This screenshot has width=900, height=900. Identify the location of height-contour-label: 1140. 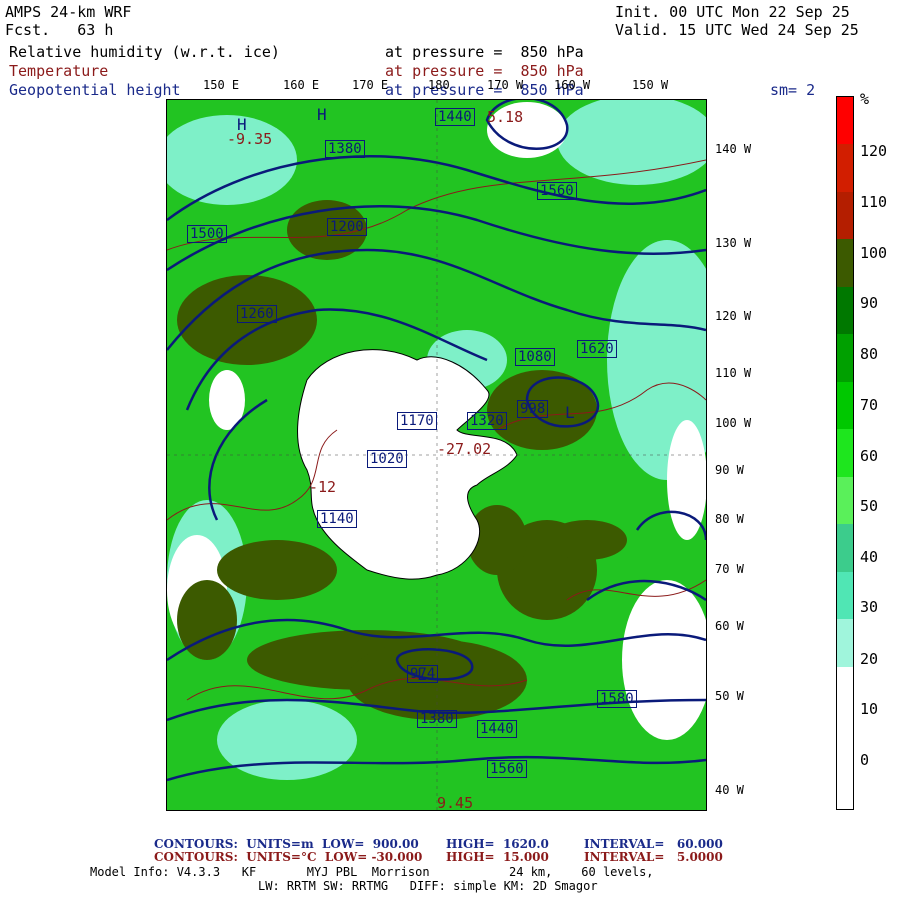
(337, 519).